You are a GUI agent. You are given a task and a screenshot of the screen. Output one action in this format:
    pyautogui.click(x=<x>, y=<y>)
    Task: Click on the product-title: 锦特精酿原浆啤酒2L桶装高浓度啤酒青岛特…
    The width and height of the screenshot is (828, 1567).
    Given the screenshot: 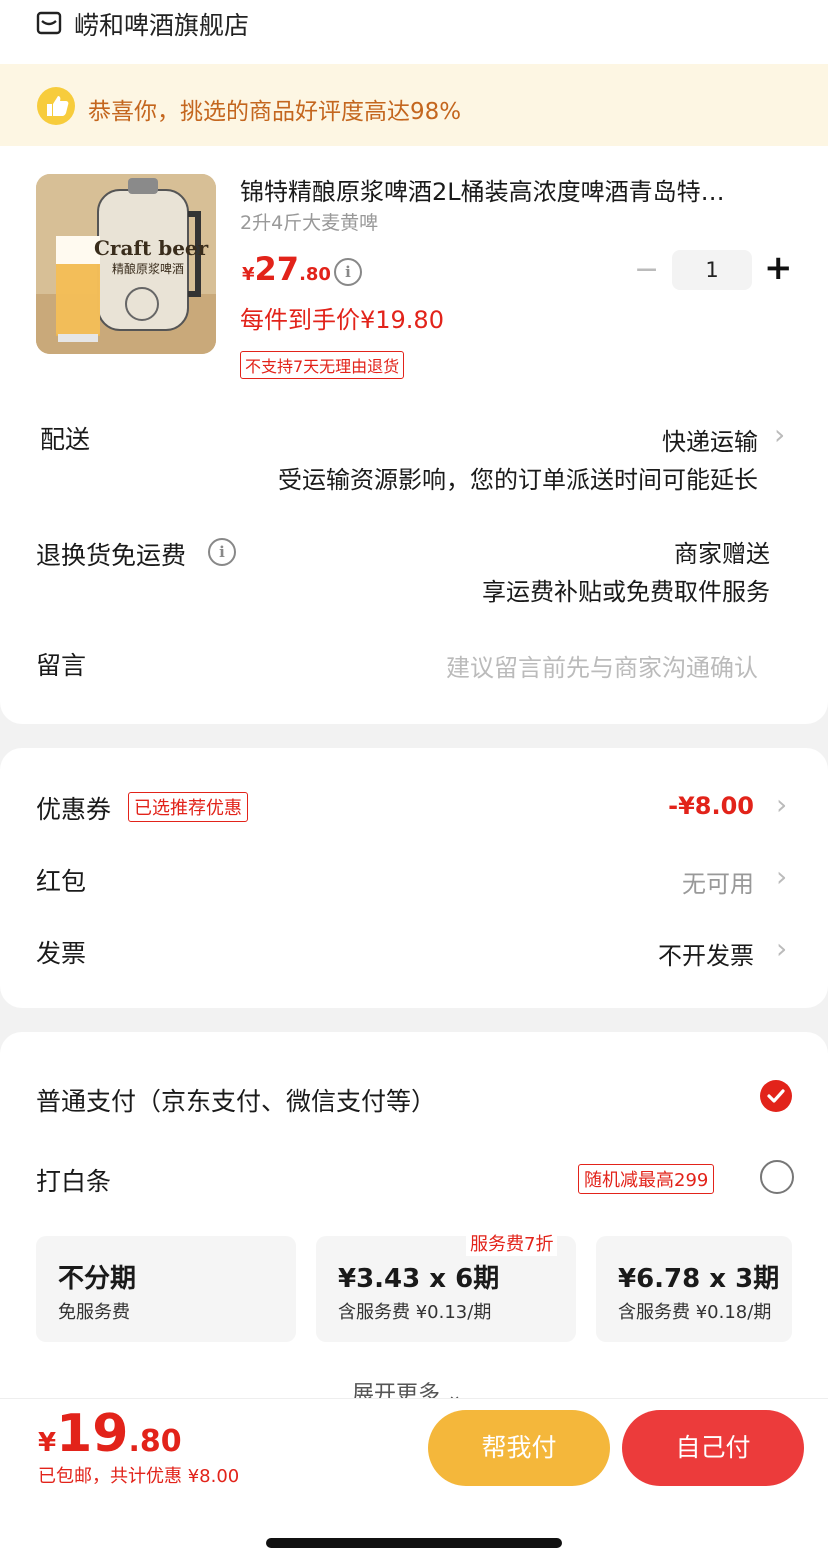 What is the action you would take?
    pyautogui.click(x=514, y=189)
    